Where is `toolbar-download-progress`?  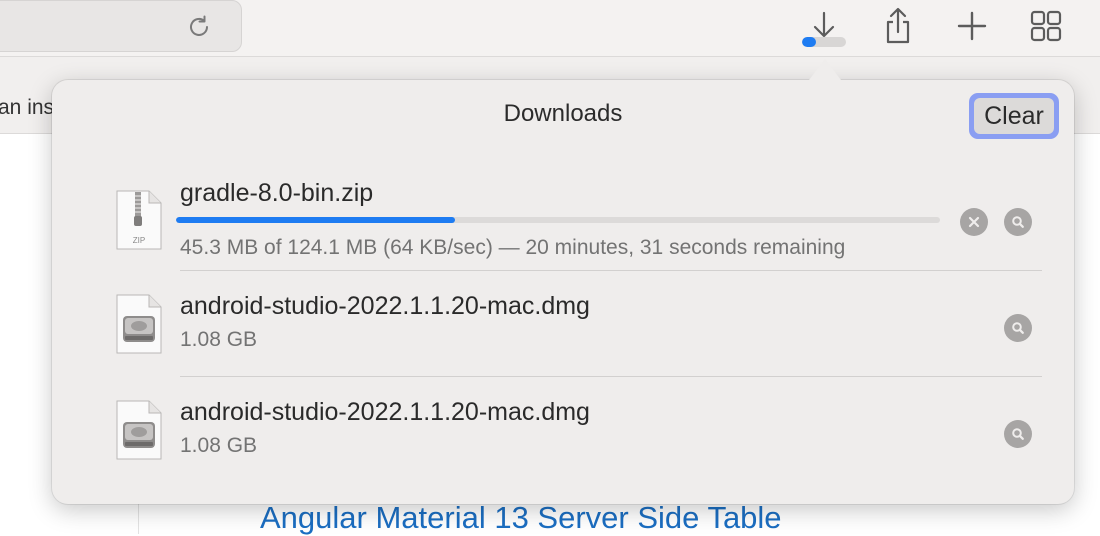 toolbar-download-progress is located at coordinates (824, 42).